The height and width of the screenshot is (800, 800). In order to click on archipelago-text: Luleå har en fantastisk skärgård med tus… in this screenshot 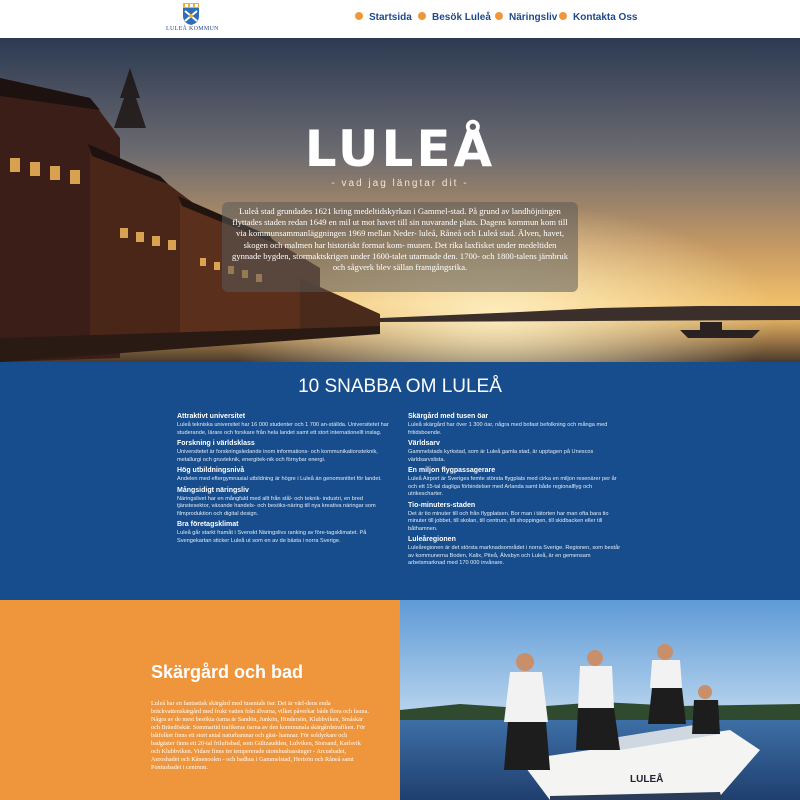, I will do `click(260, 735)`.